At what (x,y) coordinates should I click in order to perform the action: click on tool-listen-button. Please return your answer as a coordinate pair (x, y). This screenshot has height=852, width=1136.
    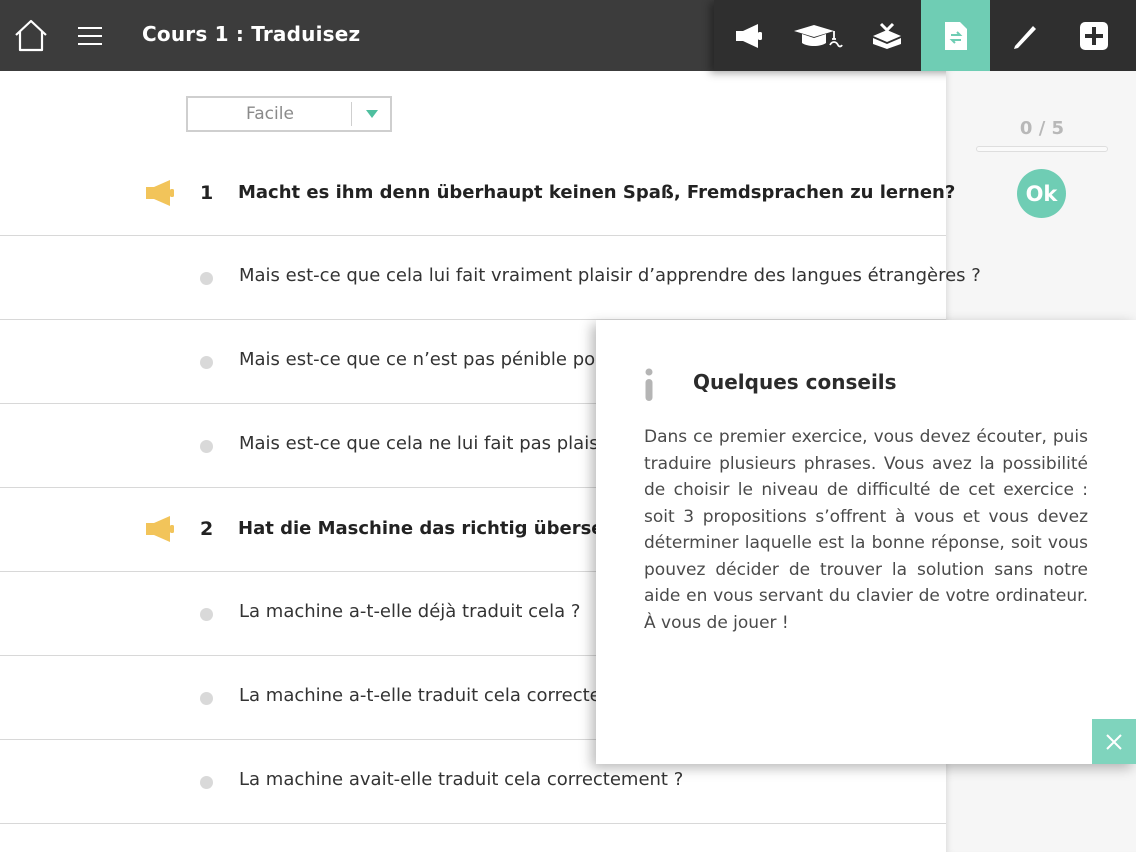
    Looking at the image, I should click on (748, 35).